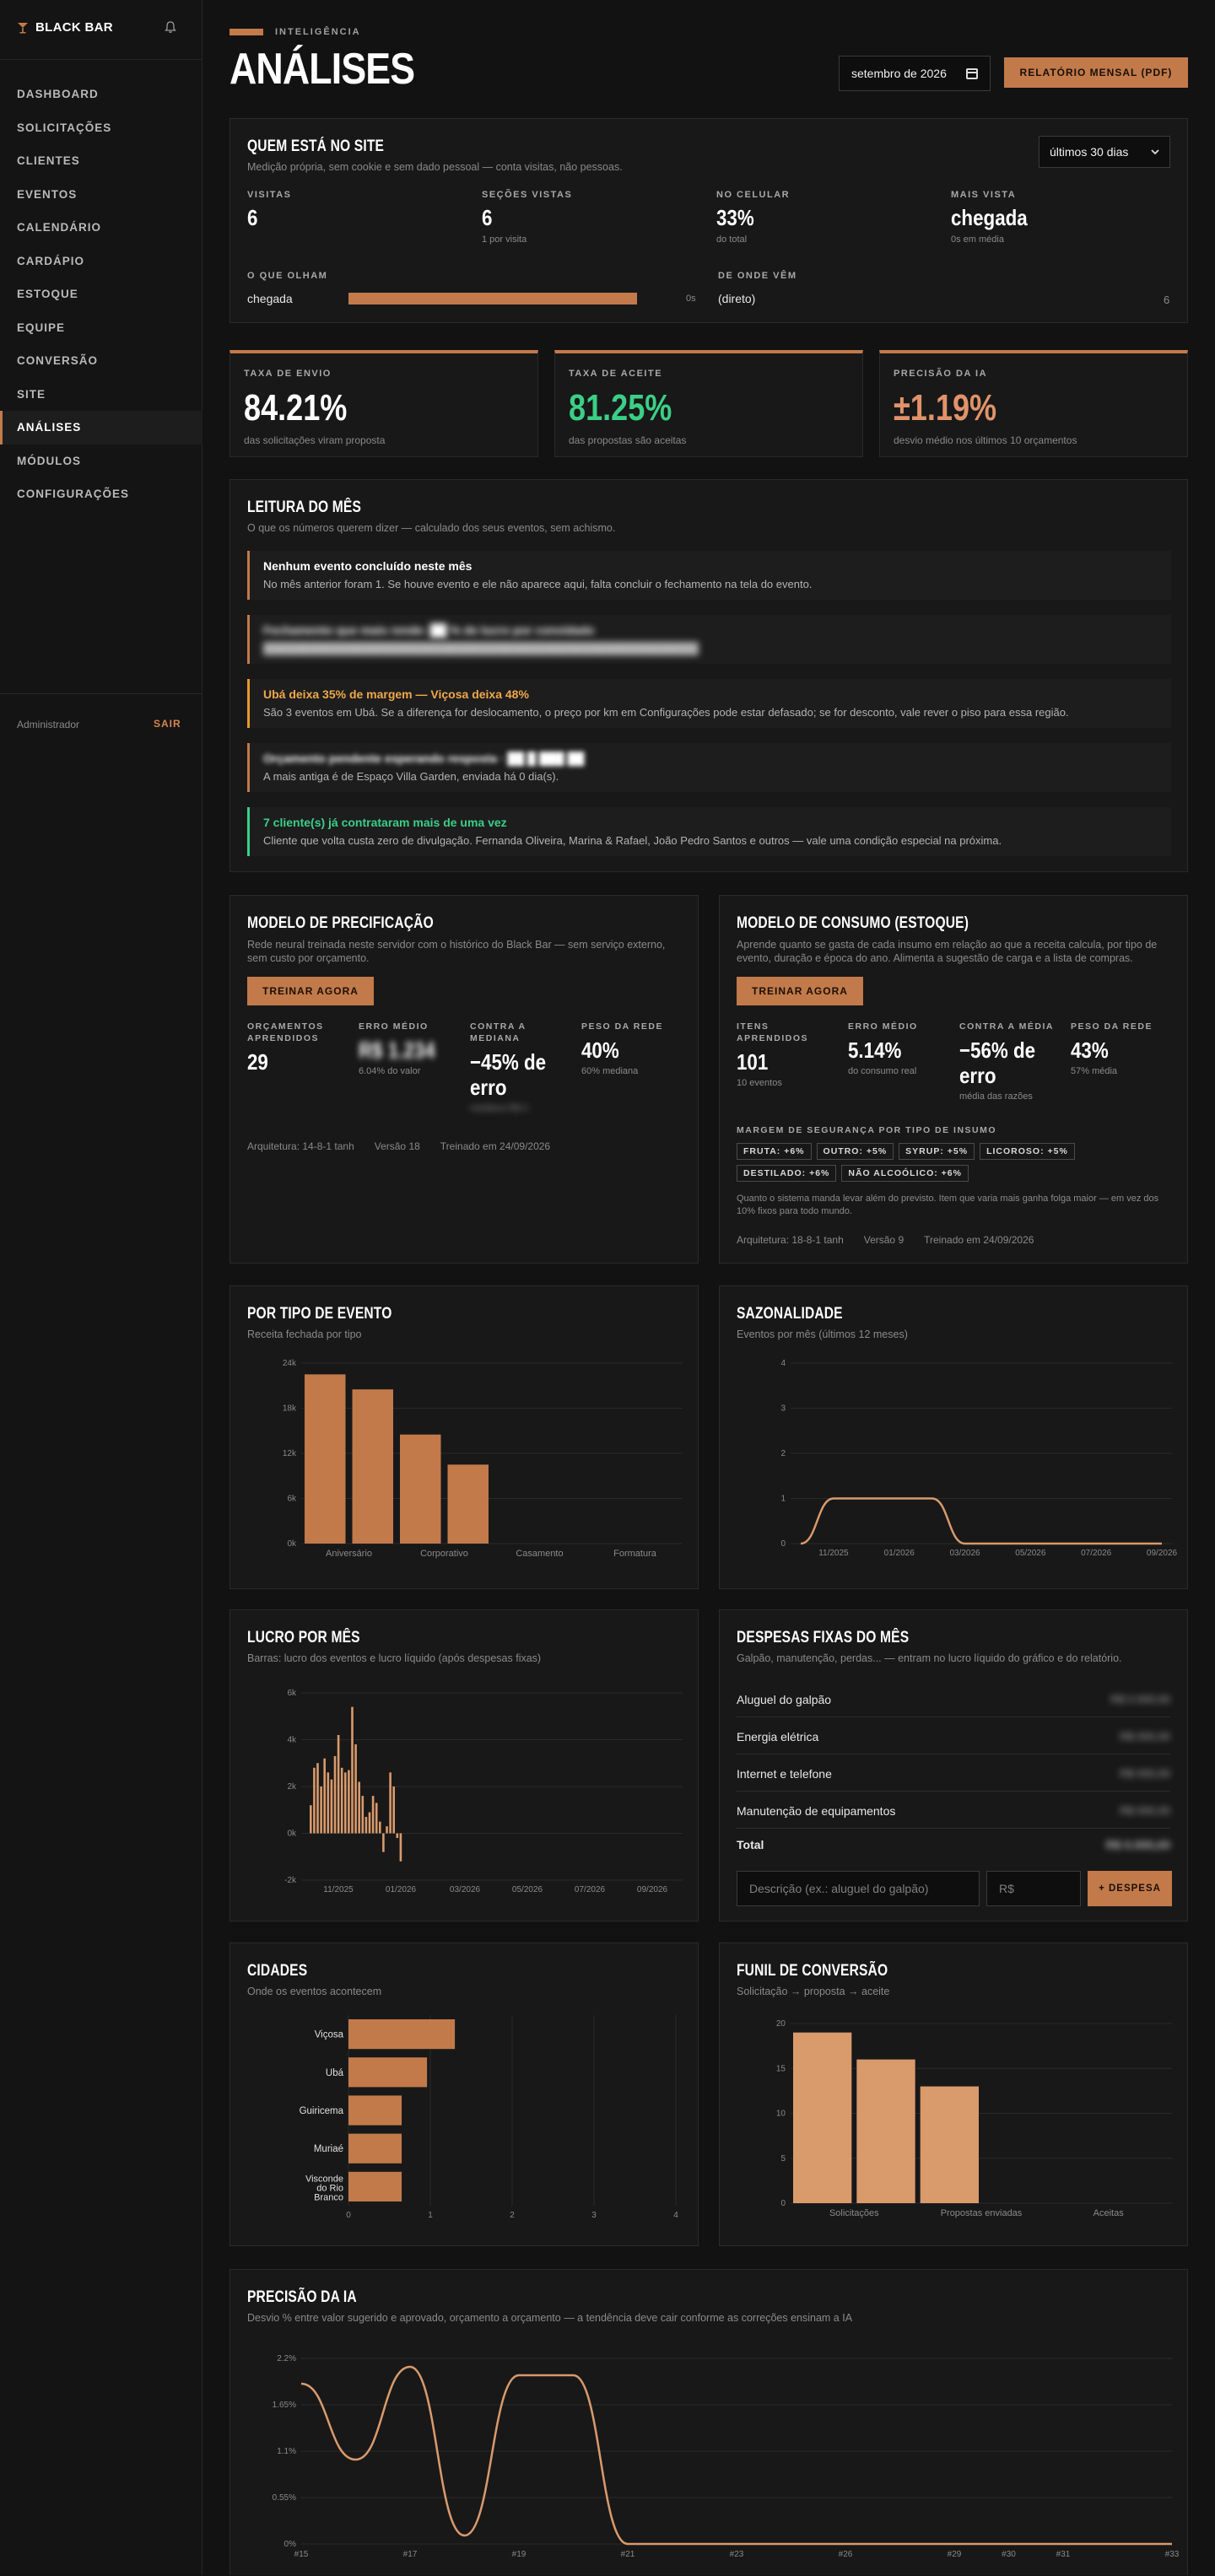 The width and height of the screenshot is (1215, 2576). I want to click on month-picker: setembro de 2026, so click(915, 73).